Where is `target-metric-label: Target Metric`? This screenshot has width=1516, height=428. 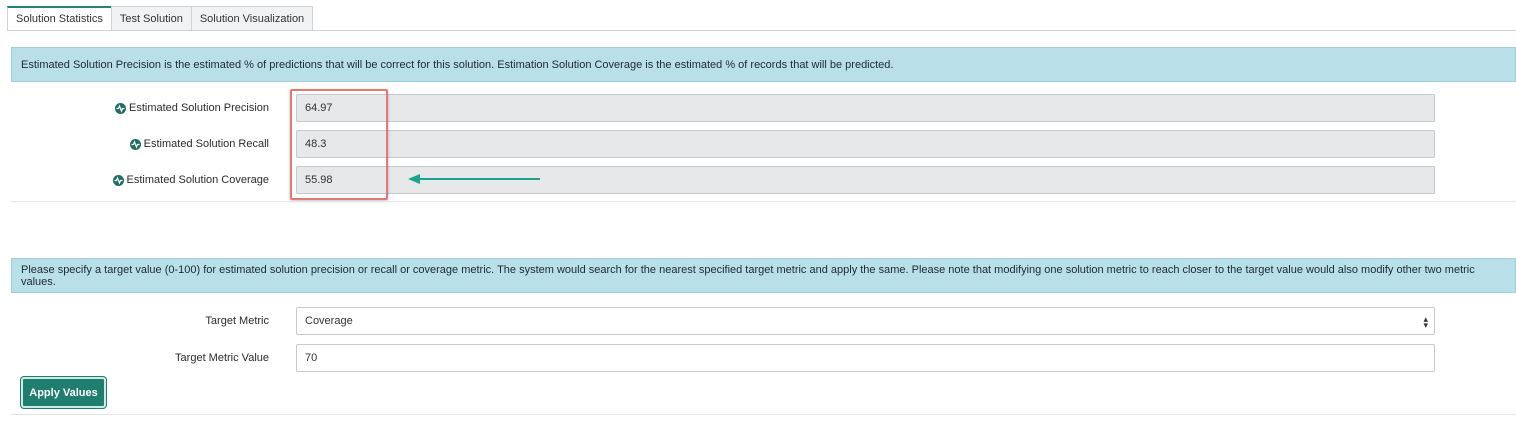 target-metric-label: Target Metric is located at coordinates (237, 321).